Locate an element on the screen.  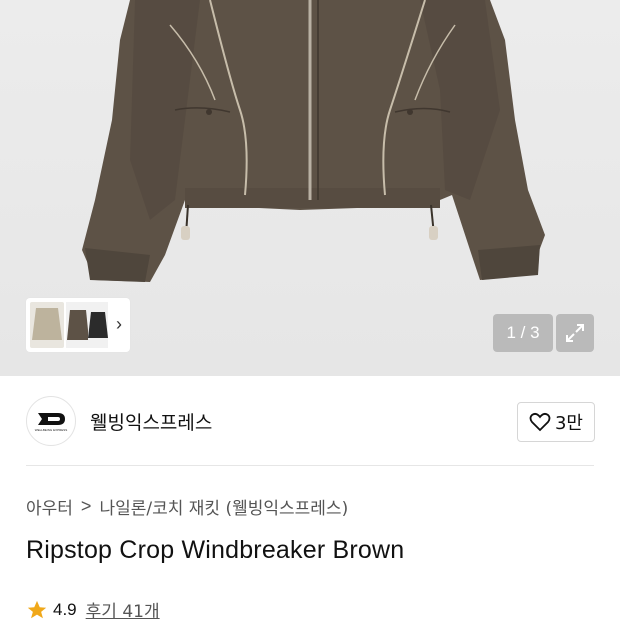
brand-row: WELLBEING EXPRESS 웰빙익스프레스 3만 is located at coordinates (310, 421).